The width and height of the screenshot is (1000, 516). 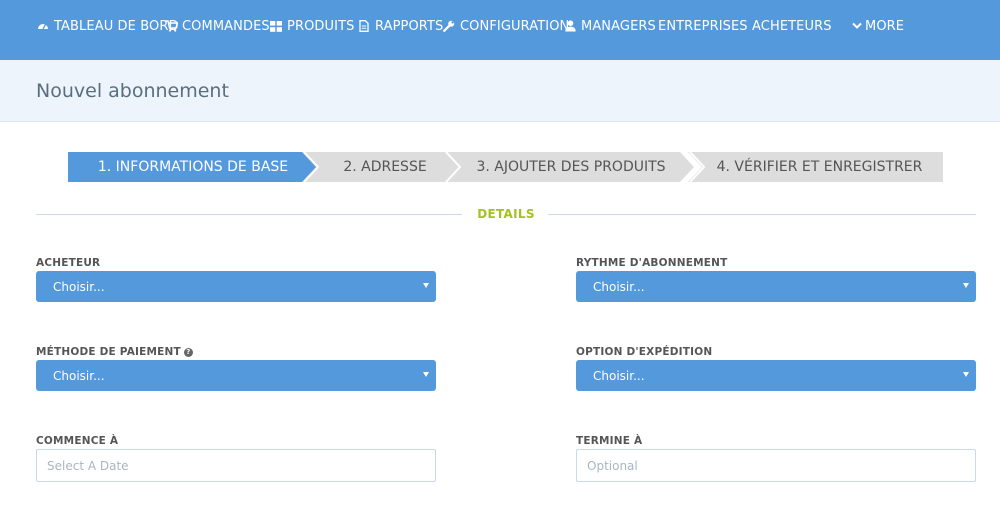 What do you see at coordinates (226, 26) in the screenshot?
I see `nav-item-label: COMMANDES` at bounding box center [226, 26].